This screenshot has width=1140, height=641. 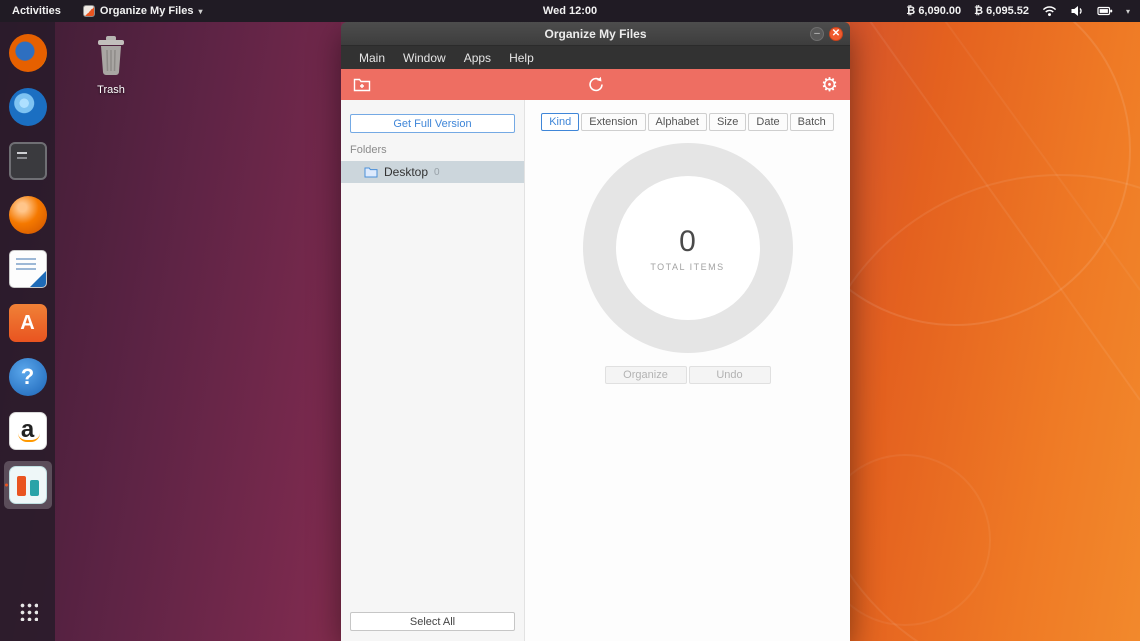 I want to click on system-indicators: ₿ 6,090.00 ₿ 6,095.52 ▾, so click(x=1023, y=11).